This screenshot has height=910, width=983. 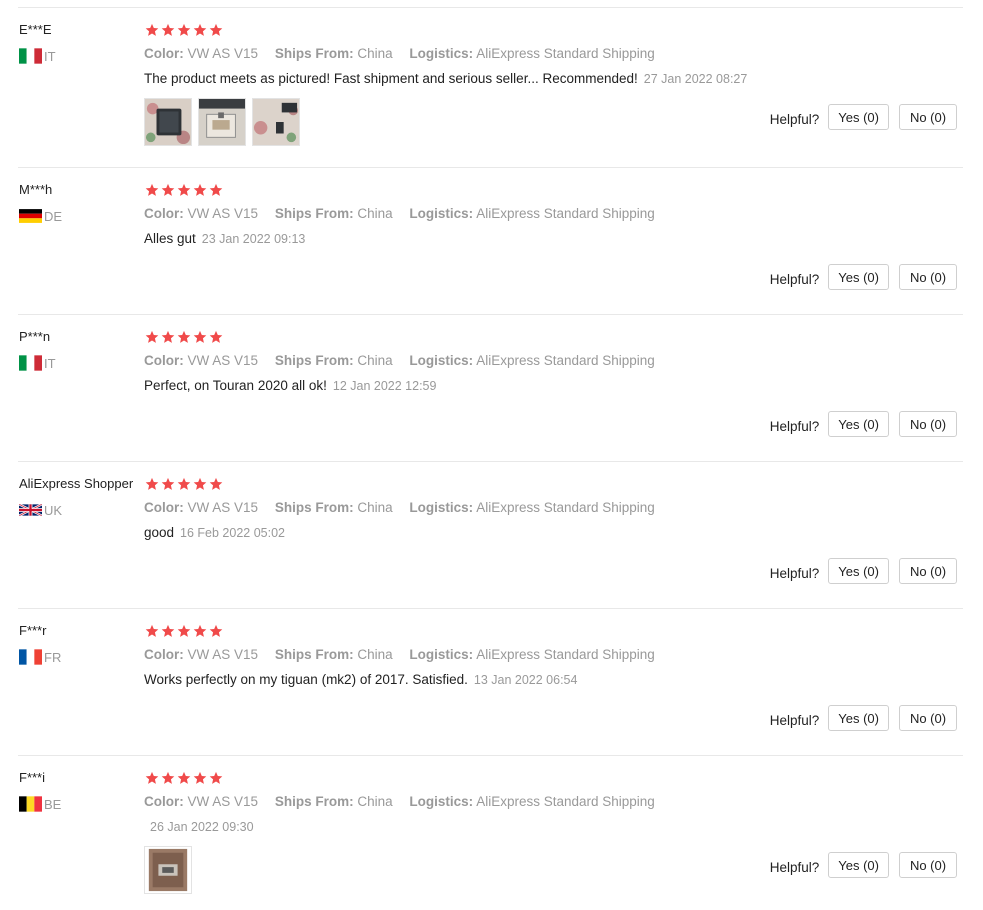 What do you see at coordinates (384, 386) in the screenshot?
I see `review-date: 12 Jan 2022 12:59` at bounding box center [384, 386].